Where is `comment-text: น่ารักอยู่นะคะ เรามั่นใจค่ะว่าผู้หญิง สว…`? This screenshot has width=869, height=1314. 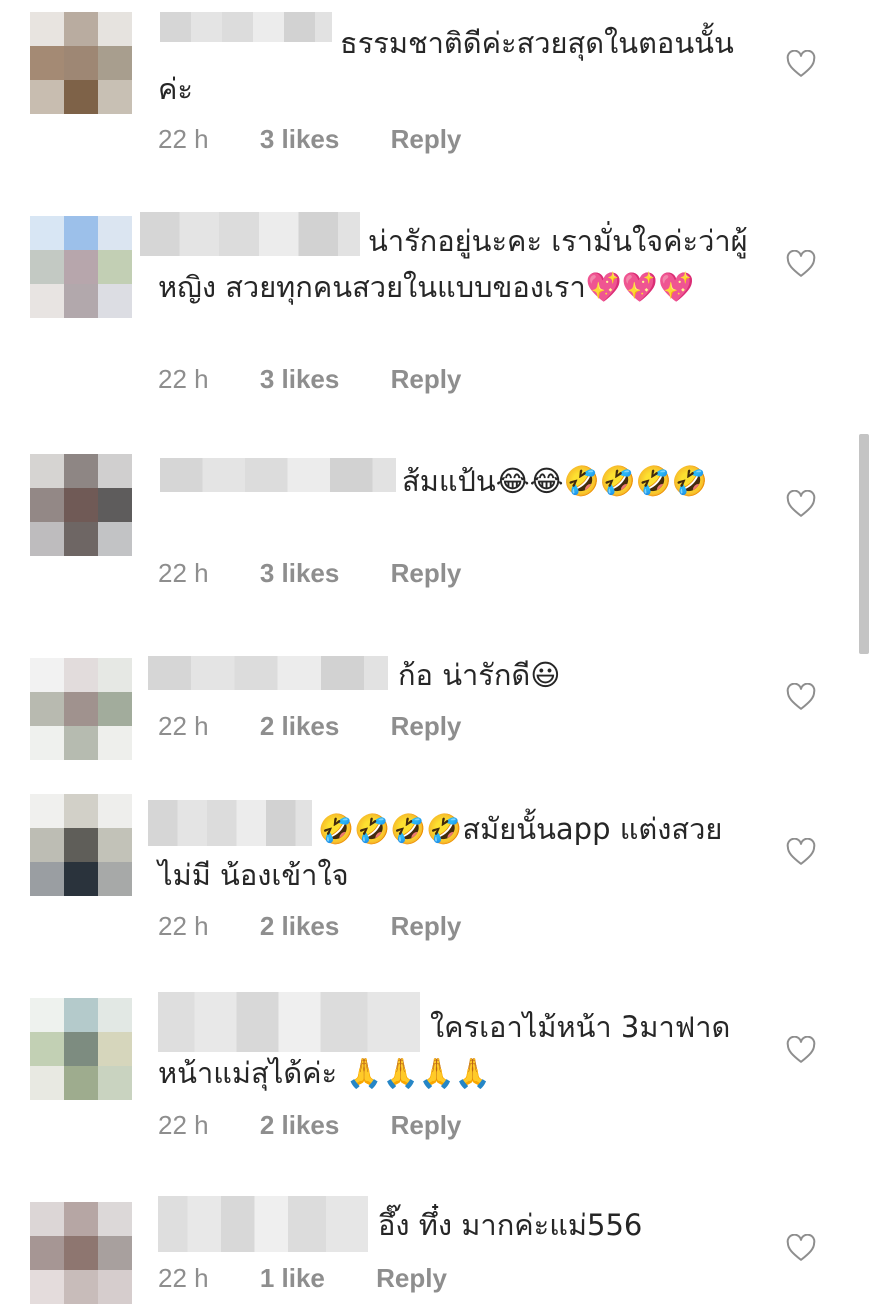 comment-text: น่ารักอยู่นะคะ เรามั่นใจค่ะว่าผู้หญิง สว… is located at coordinates (453, 264).